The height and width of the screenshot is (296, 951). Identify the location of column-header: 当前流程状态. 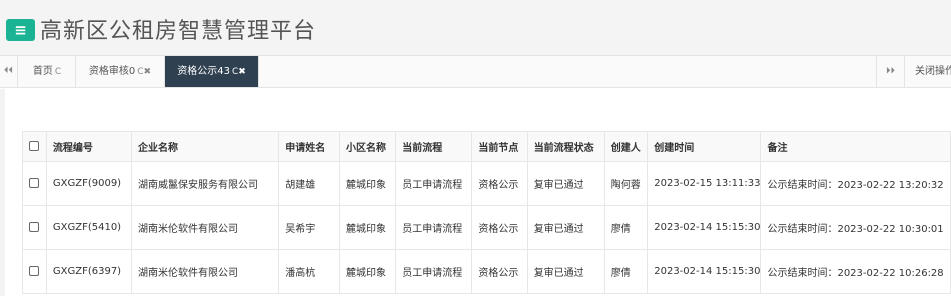
(565, 146).